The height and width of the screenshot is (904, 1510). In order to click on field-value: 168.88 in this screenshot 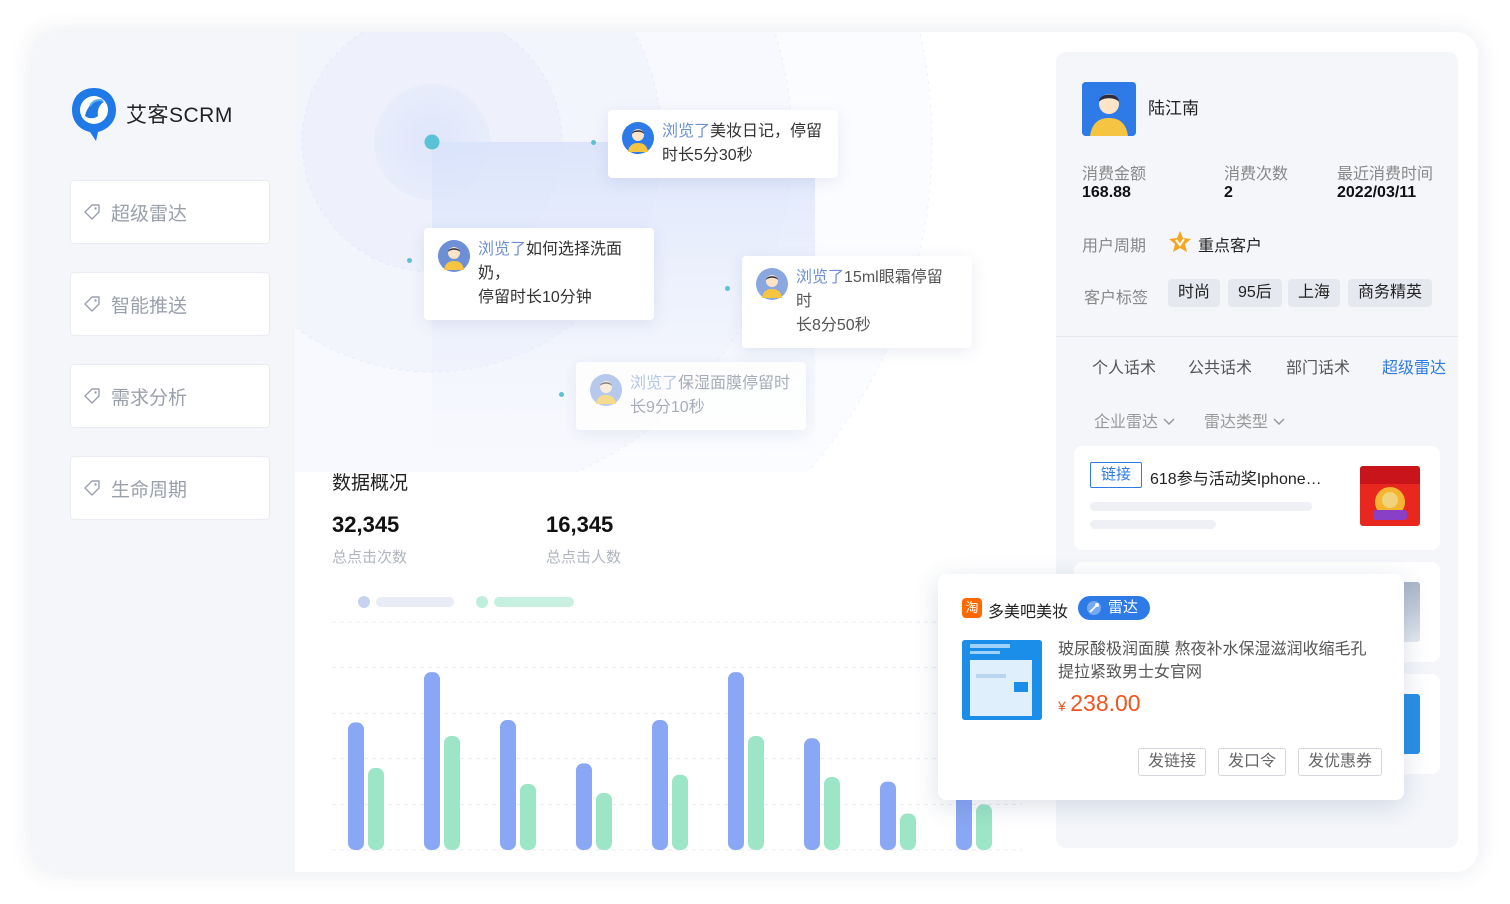, I will do `click(1106, 192)`.